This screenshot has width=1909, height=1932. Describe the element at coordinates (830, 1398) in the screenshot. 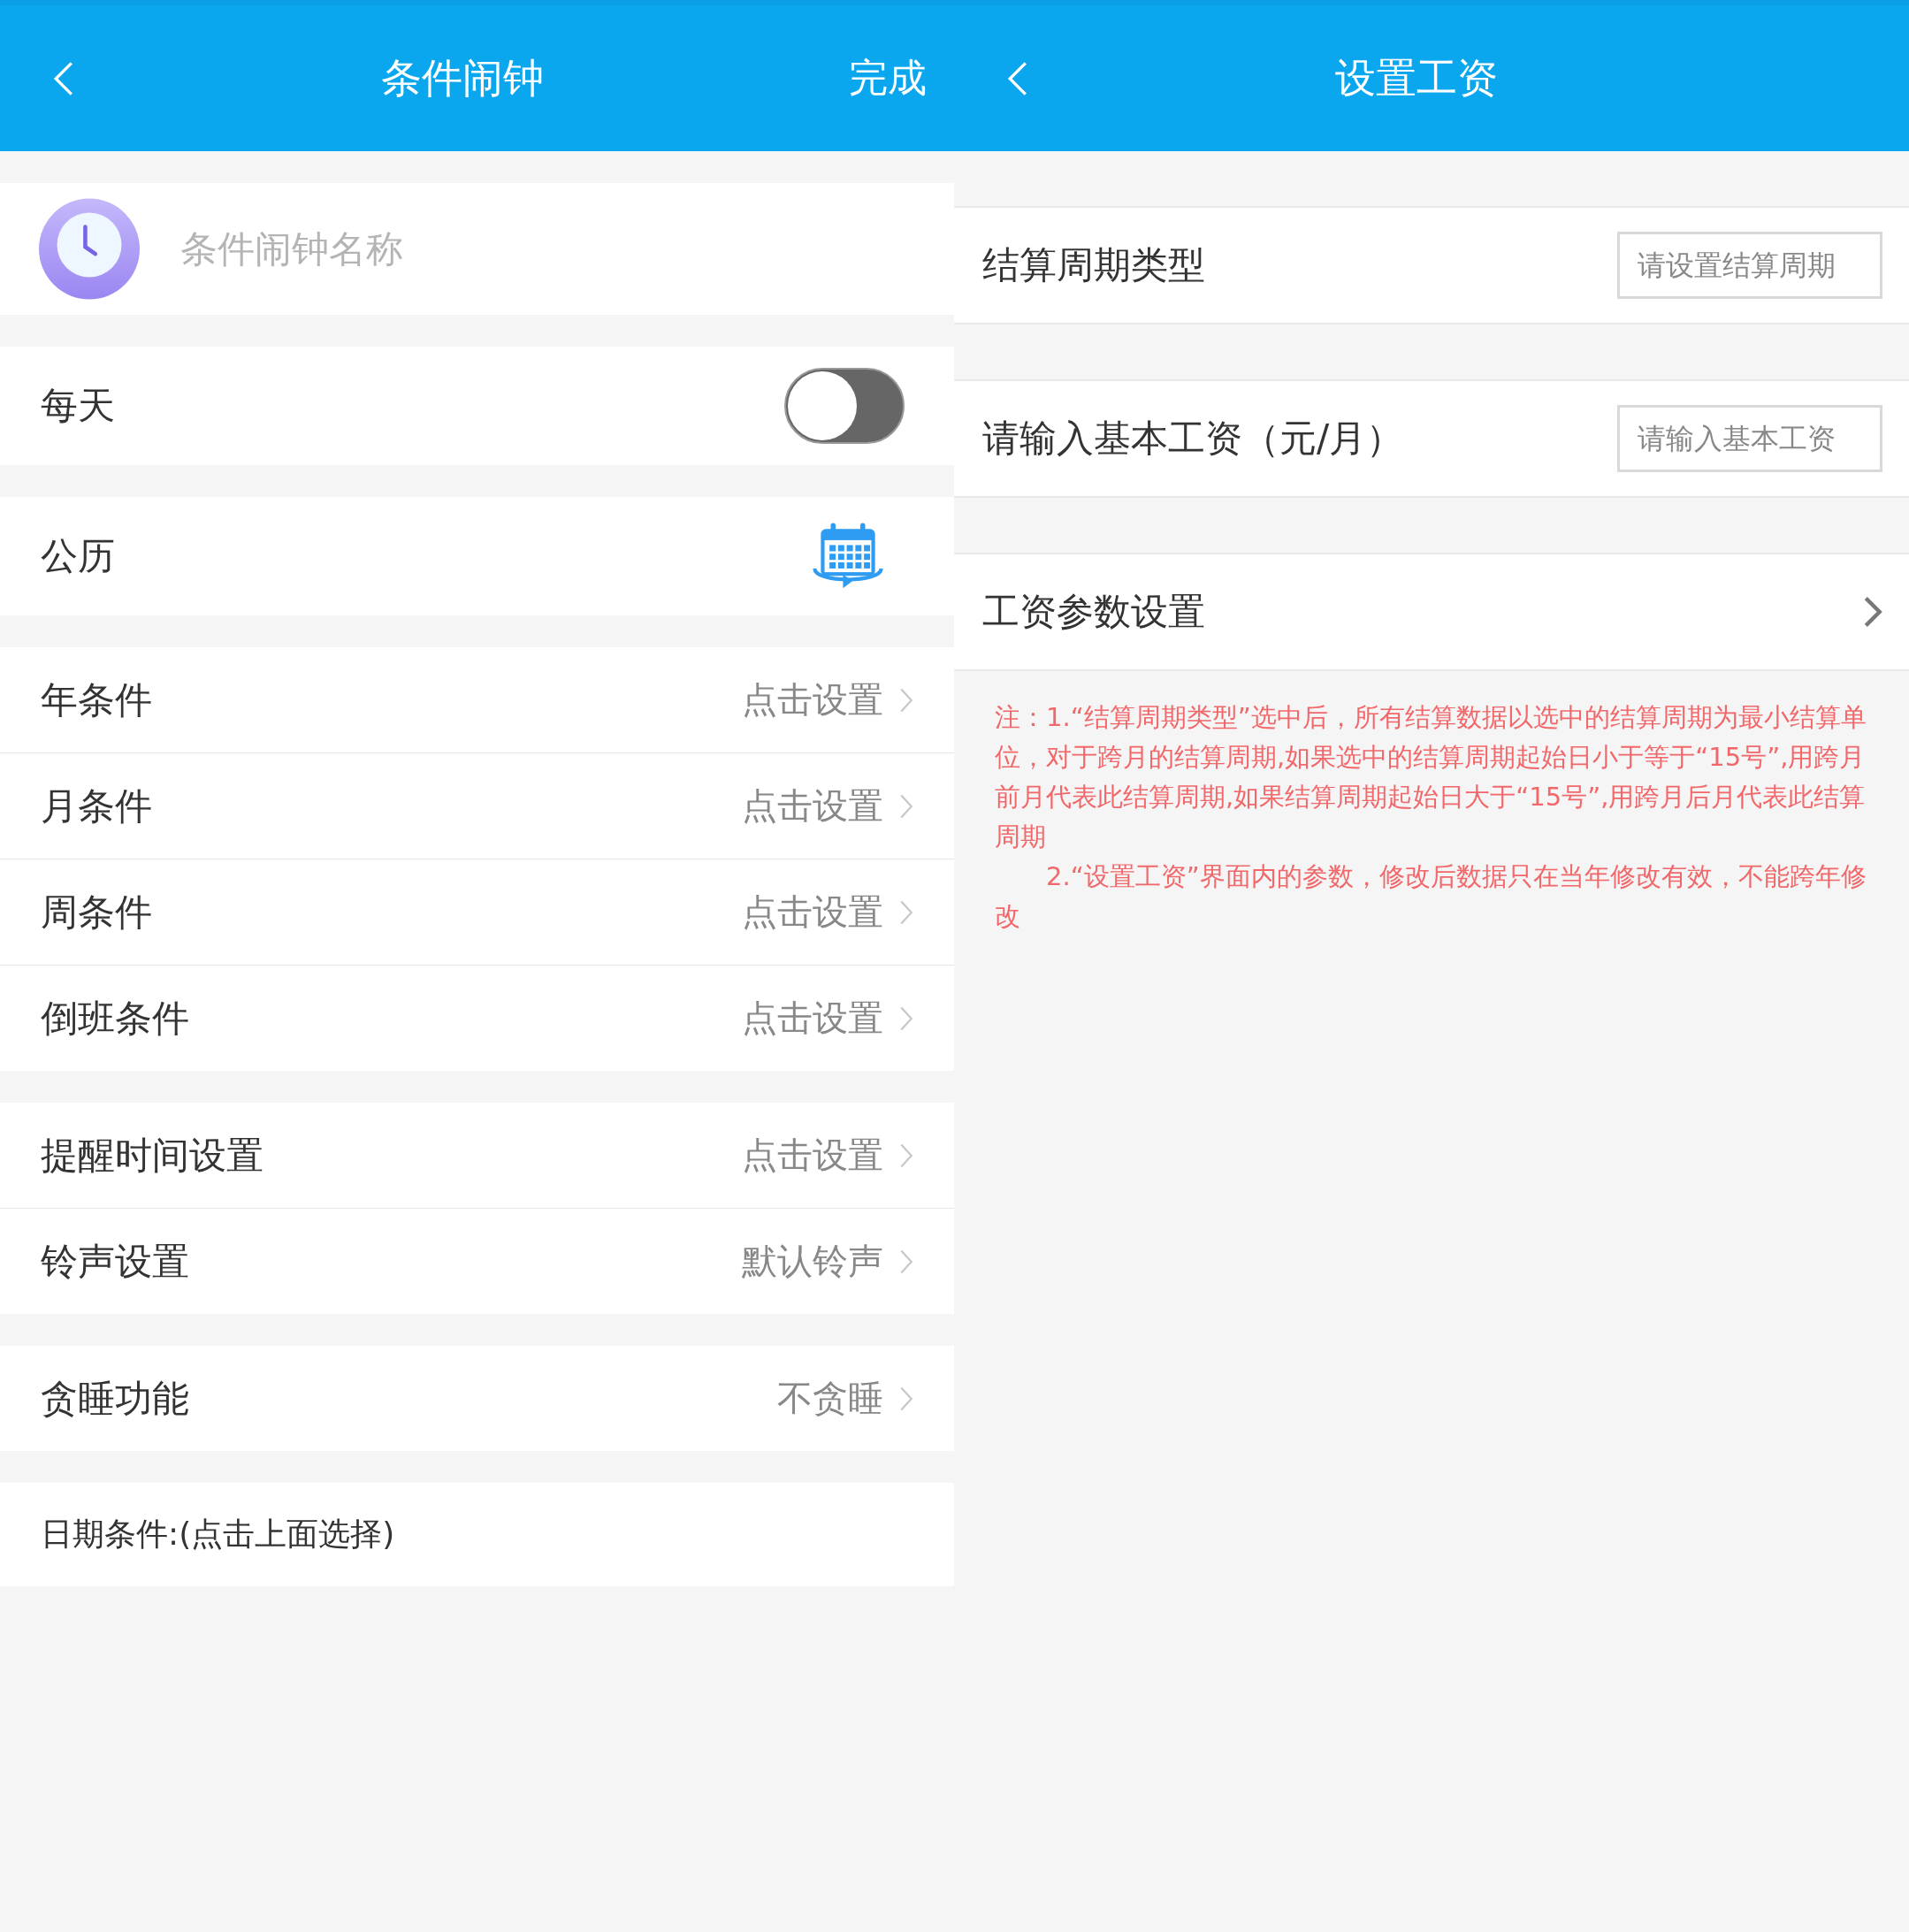

I see `row-value: 不贪睡` at that location.